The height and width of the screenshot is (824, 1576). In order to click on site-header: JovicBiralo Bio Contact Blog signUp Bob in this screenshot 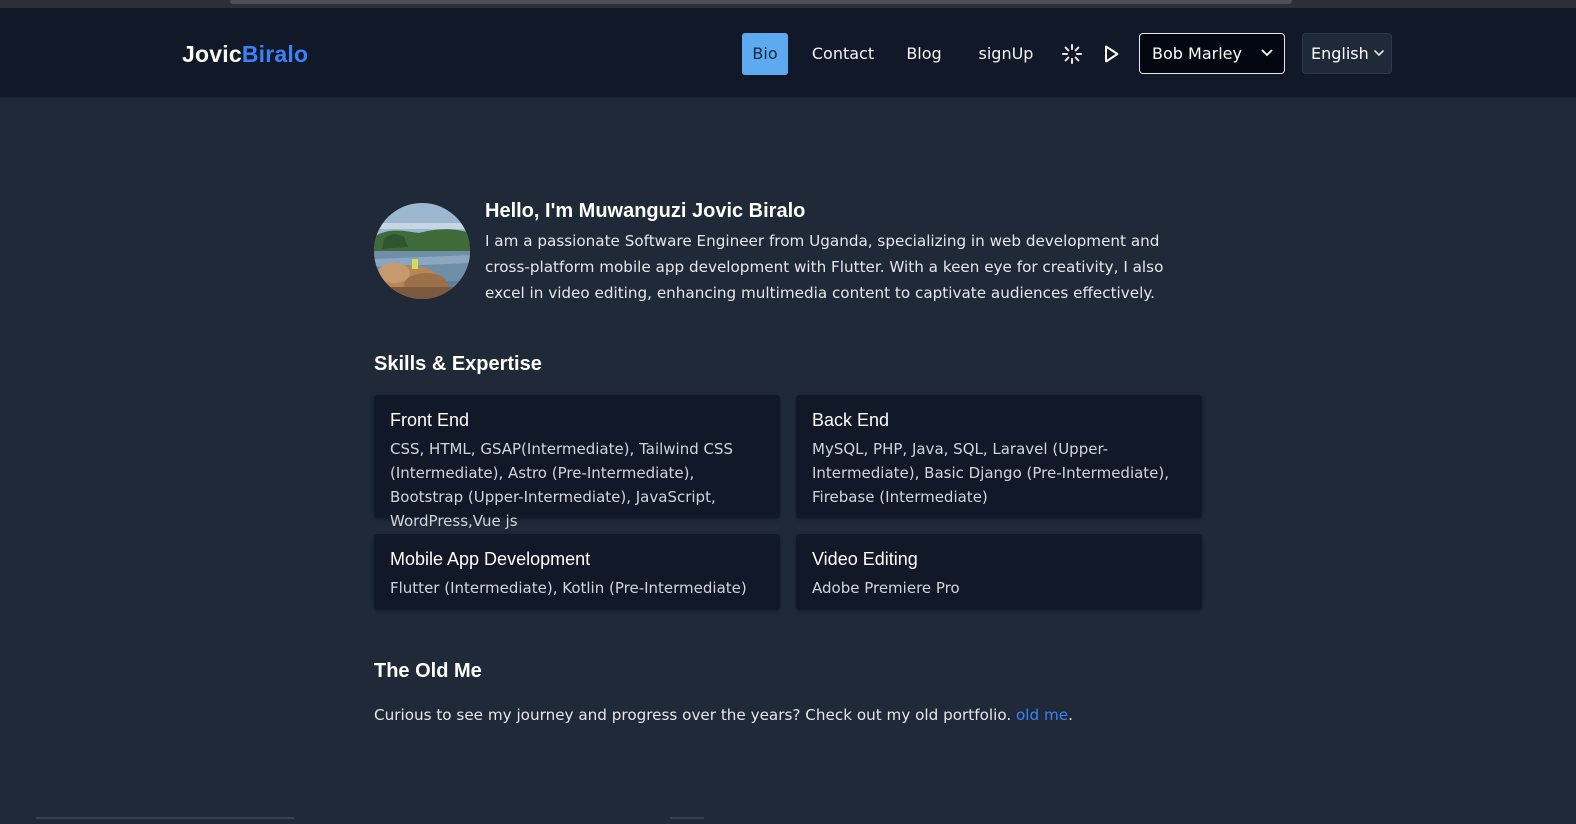, I will do `click(788, 53)`.